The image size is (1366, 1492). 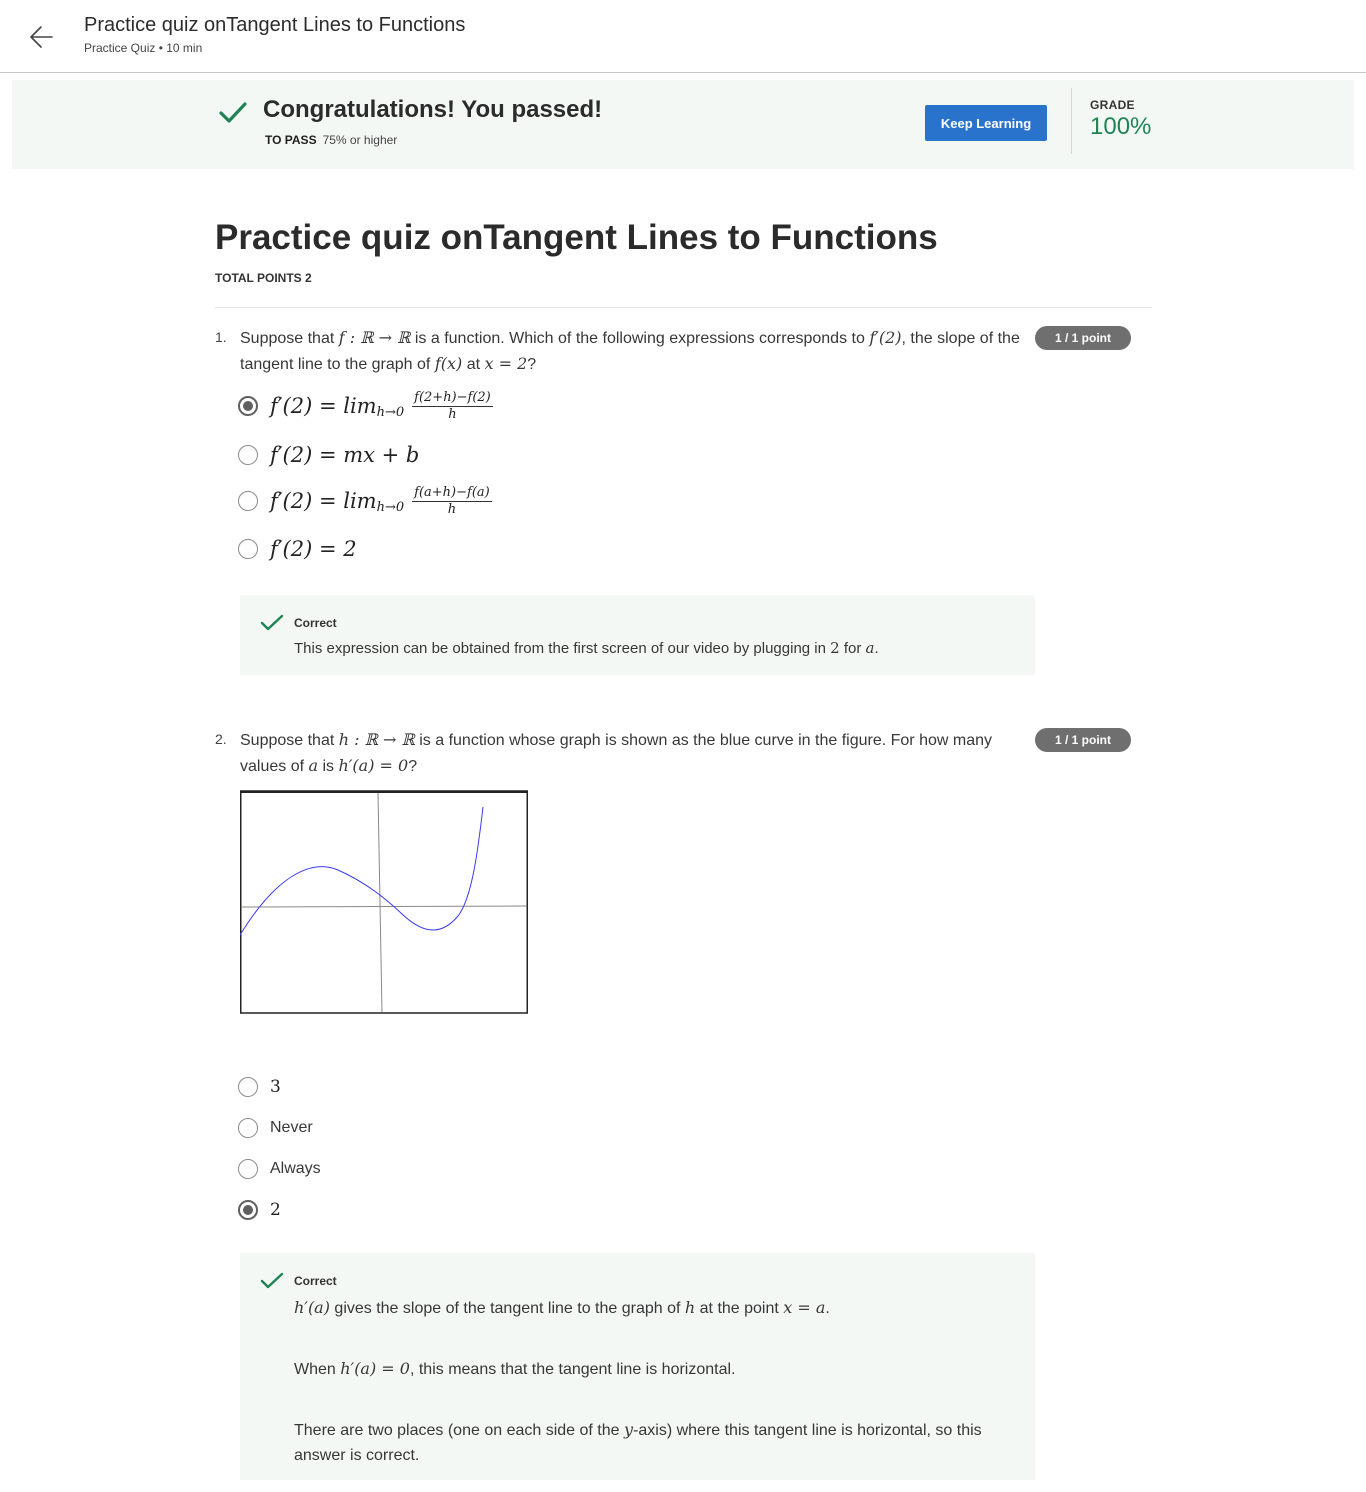 I want to click on grade-value: 100%, so click(x=1121, y=126).